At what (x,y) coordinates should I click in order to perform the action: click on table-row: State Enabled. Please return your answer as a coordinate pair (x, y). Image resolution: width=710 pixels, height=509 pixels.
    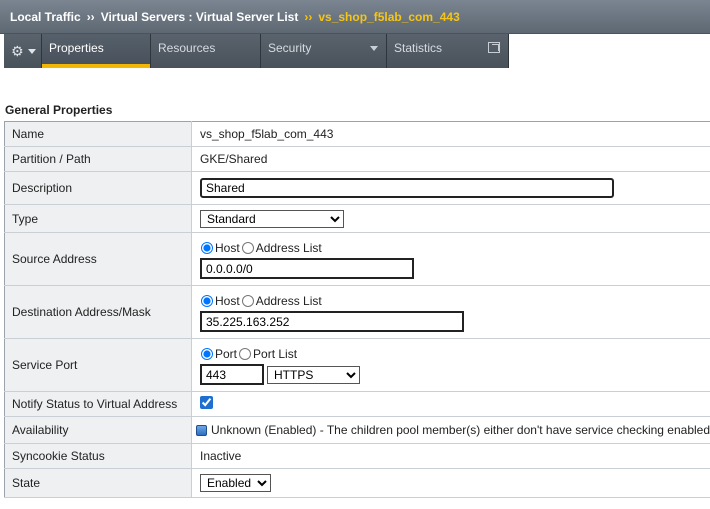
    Looking at the image, I should click on (357, 483).